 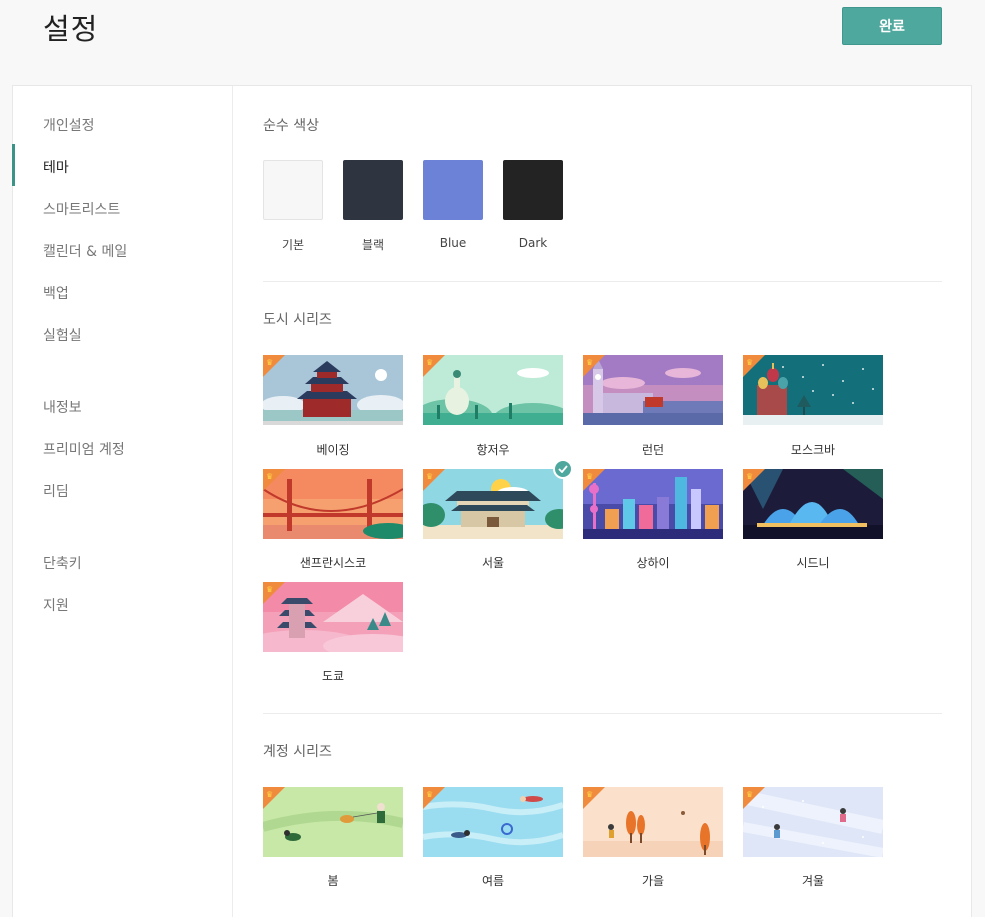 What do you see at coordinates (493, 563) in the screenshot?
I see `theme-label: 서울` at bounding box center [493, 563].